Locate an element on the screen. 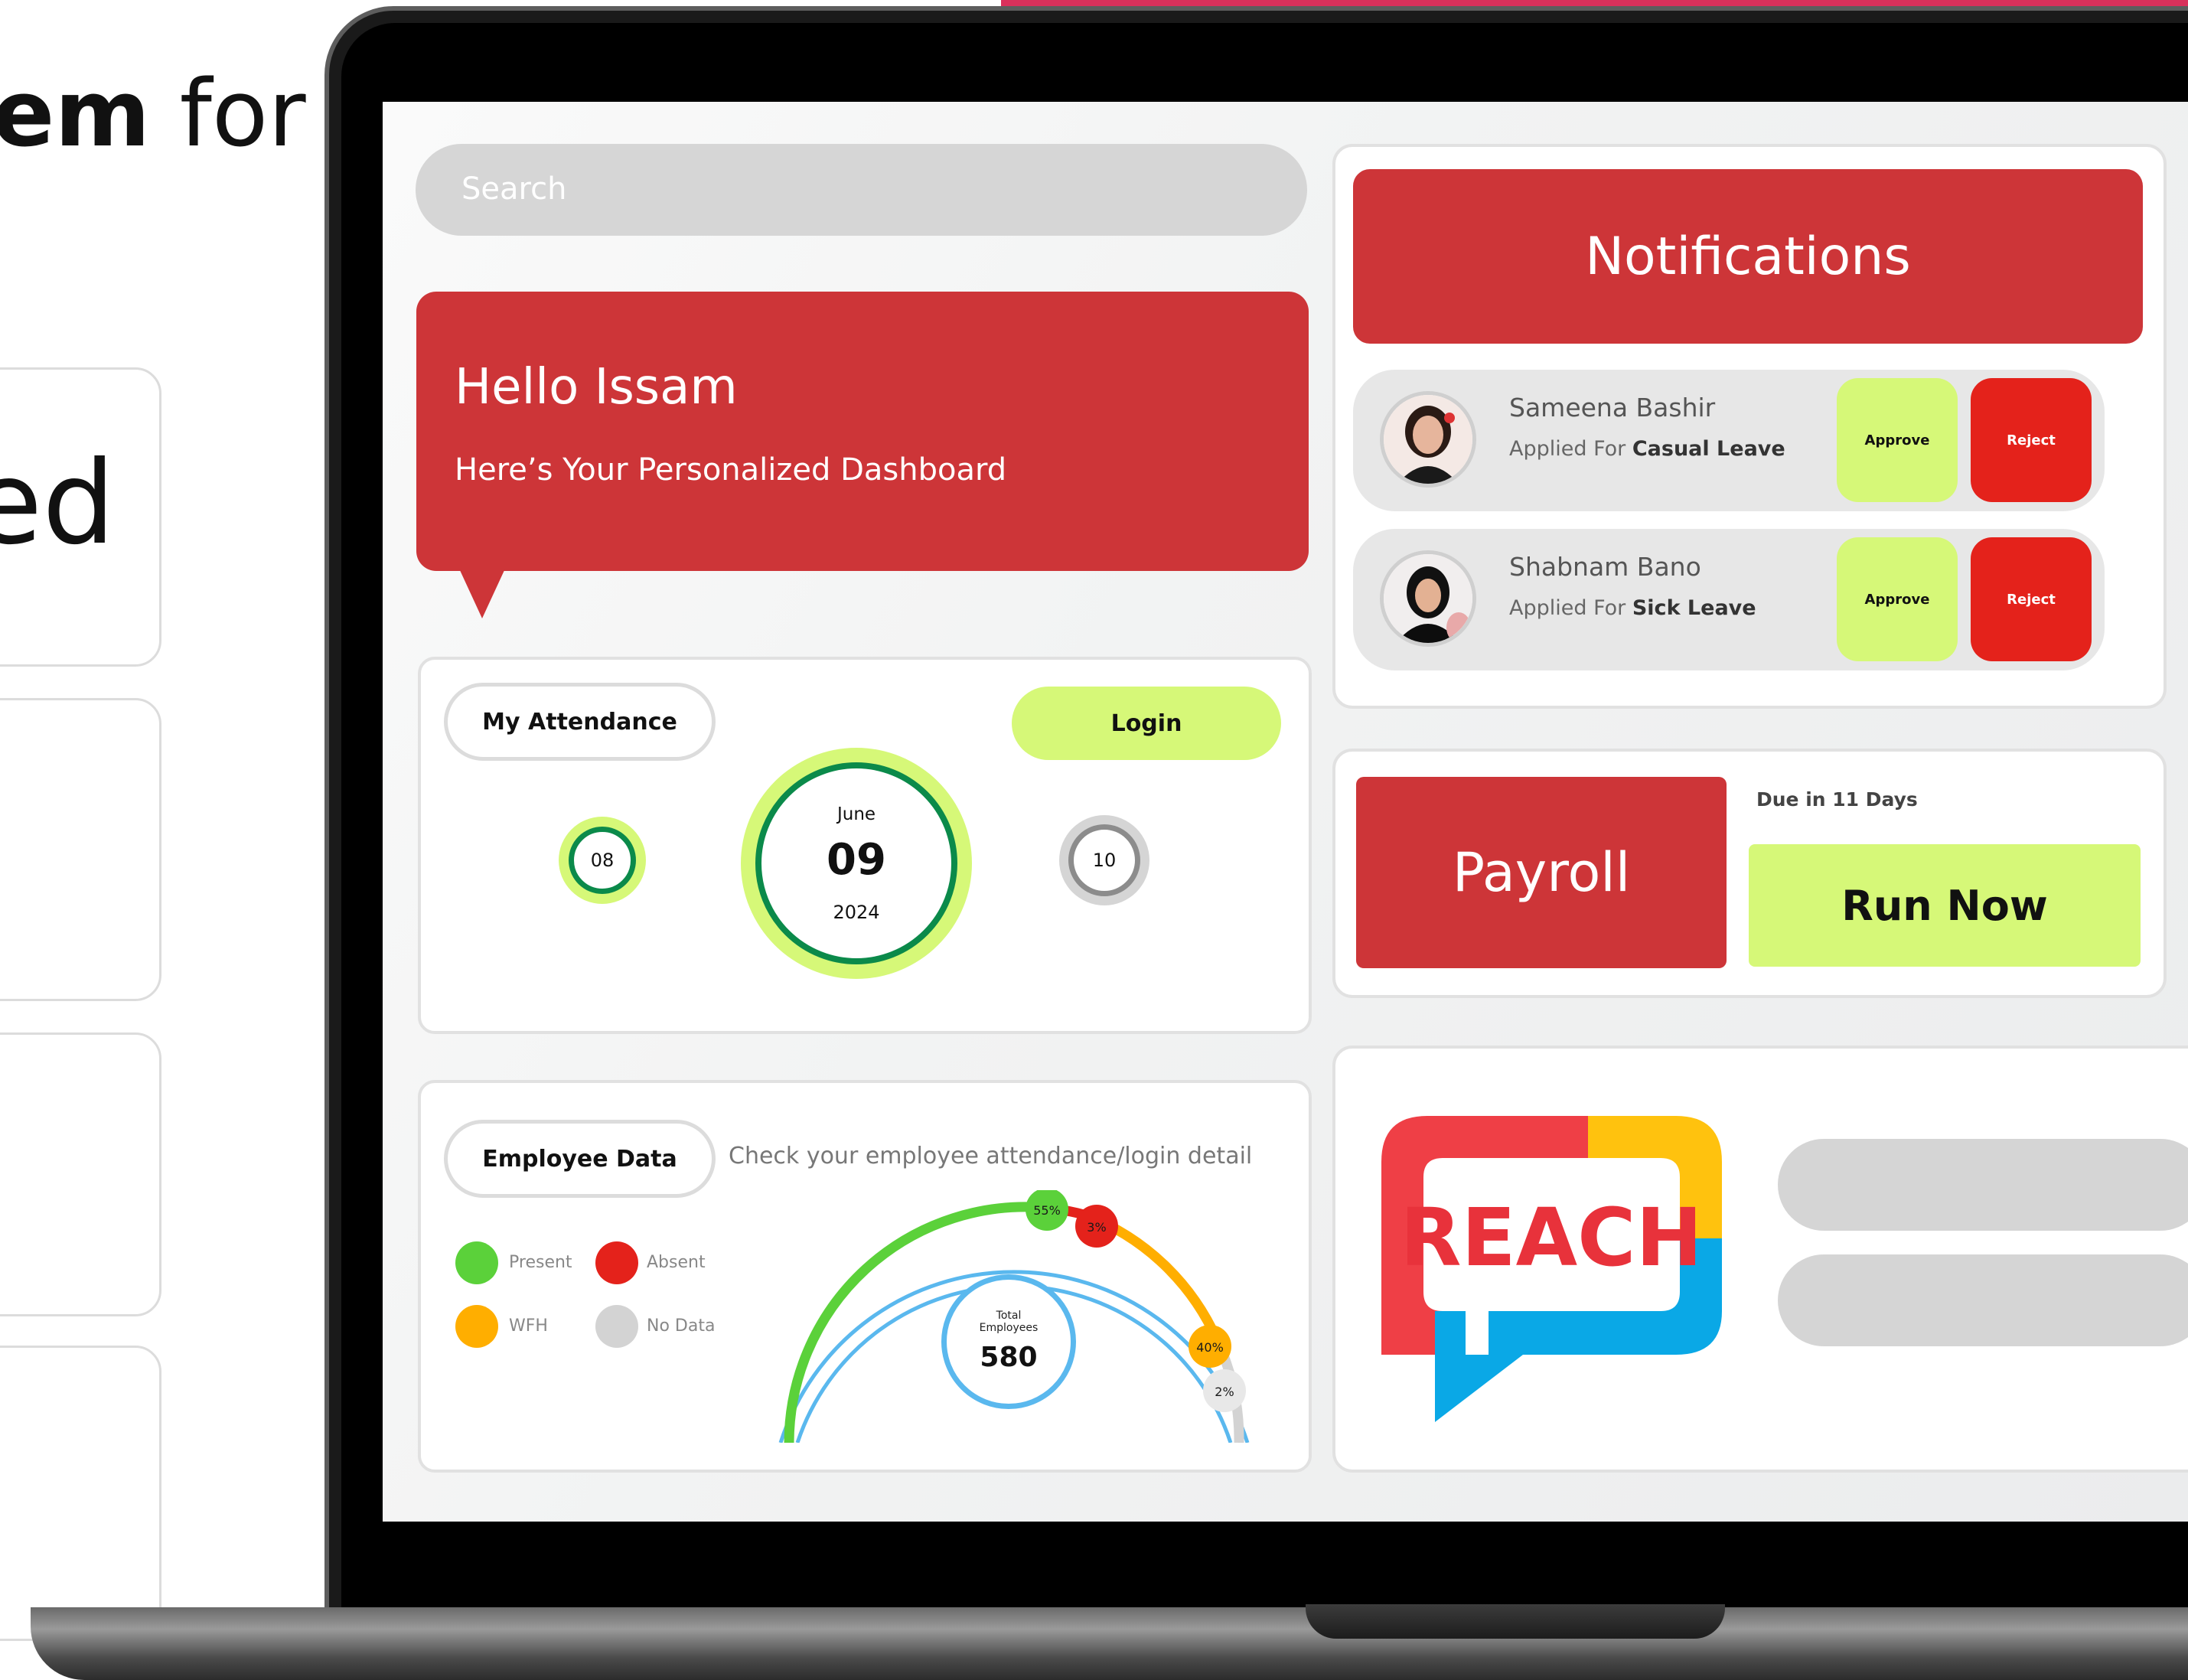 The width and height of the screenshot is (2188, 1680). notification-detail: Applied For Casual Leave is located at coordinates (1647, 449).